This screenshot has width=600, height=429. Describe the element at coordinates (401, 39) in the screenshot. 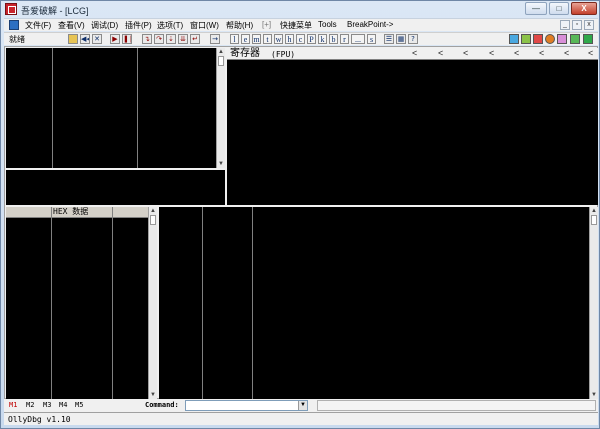

I see `appearance-icon: ▦` at that location.